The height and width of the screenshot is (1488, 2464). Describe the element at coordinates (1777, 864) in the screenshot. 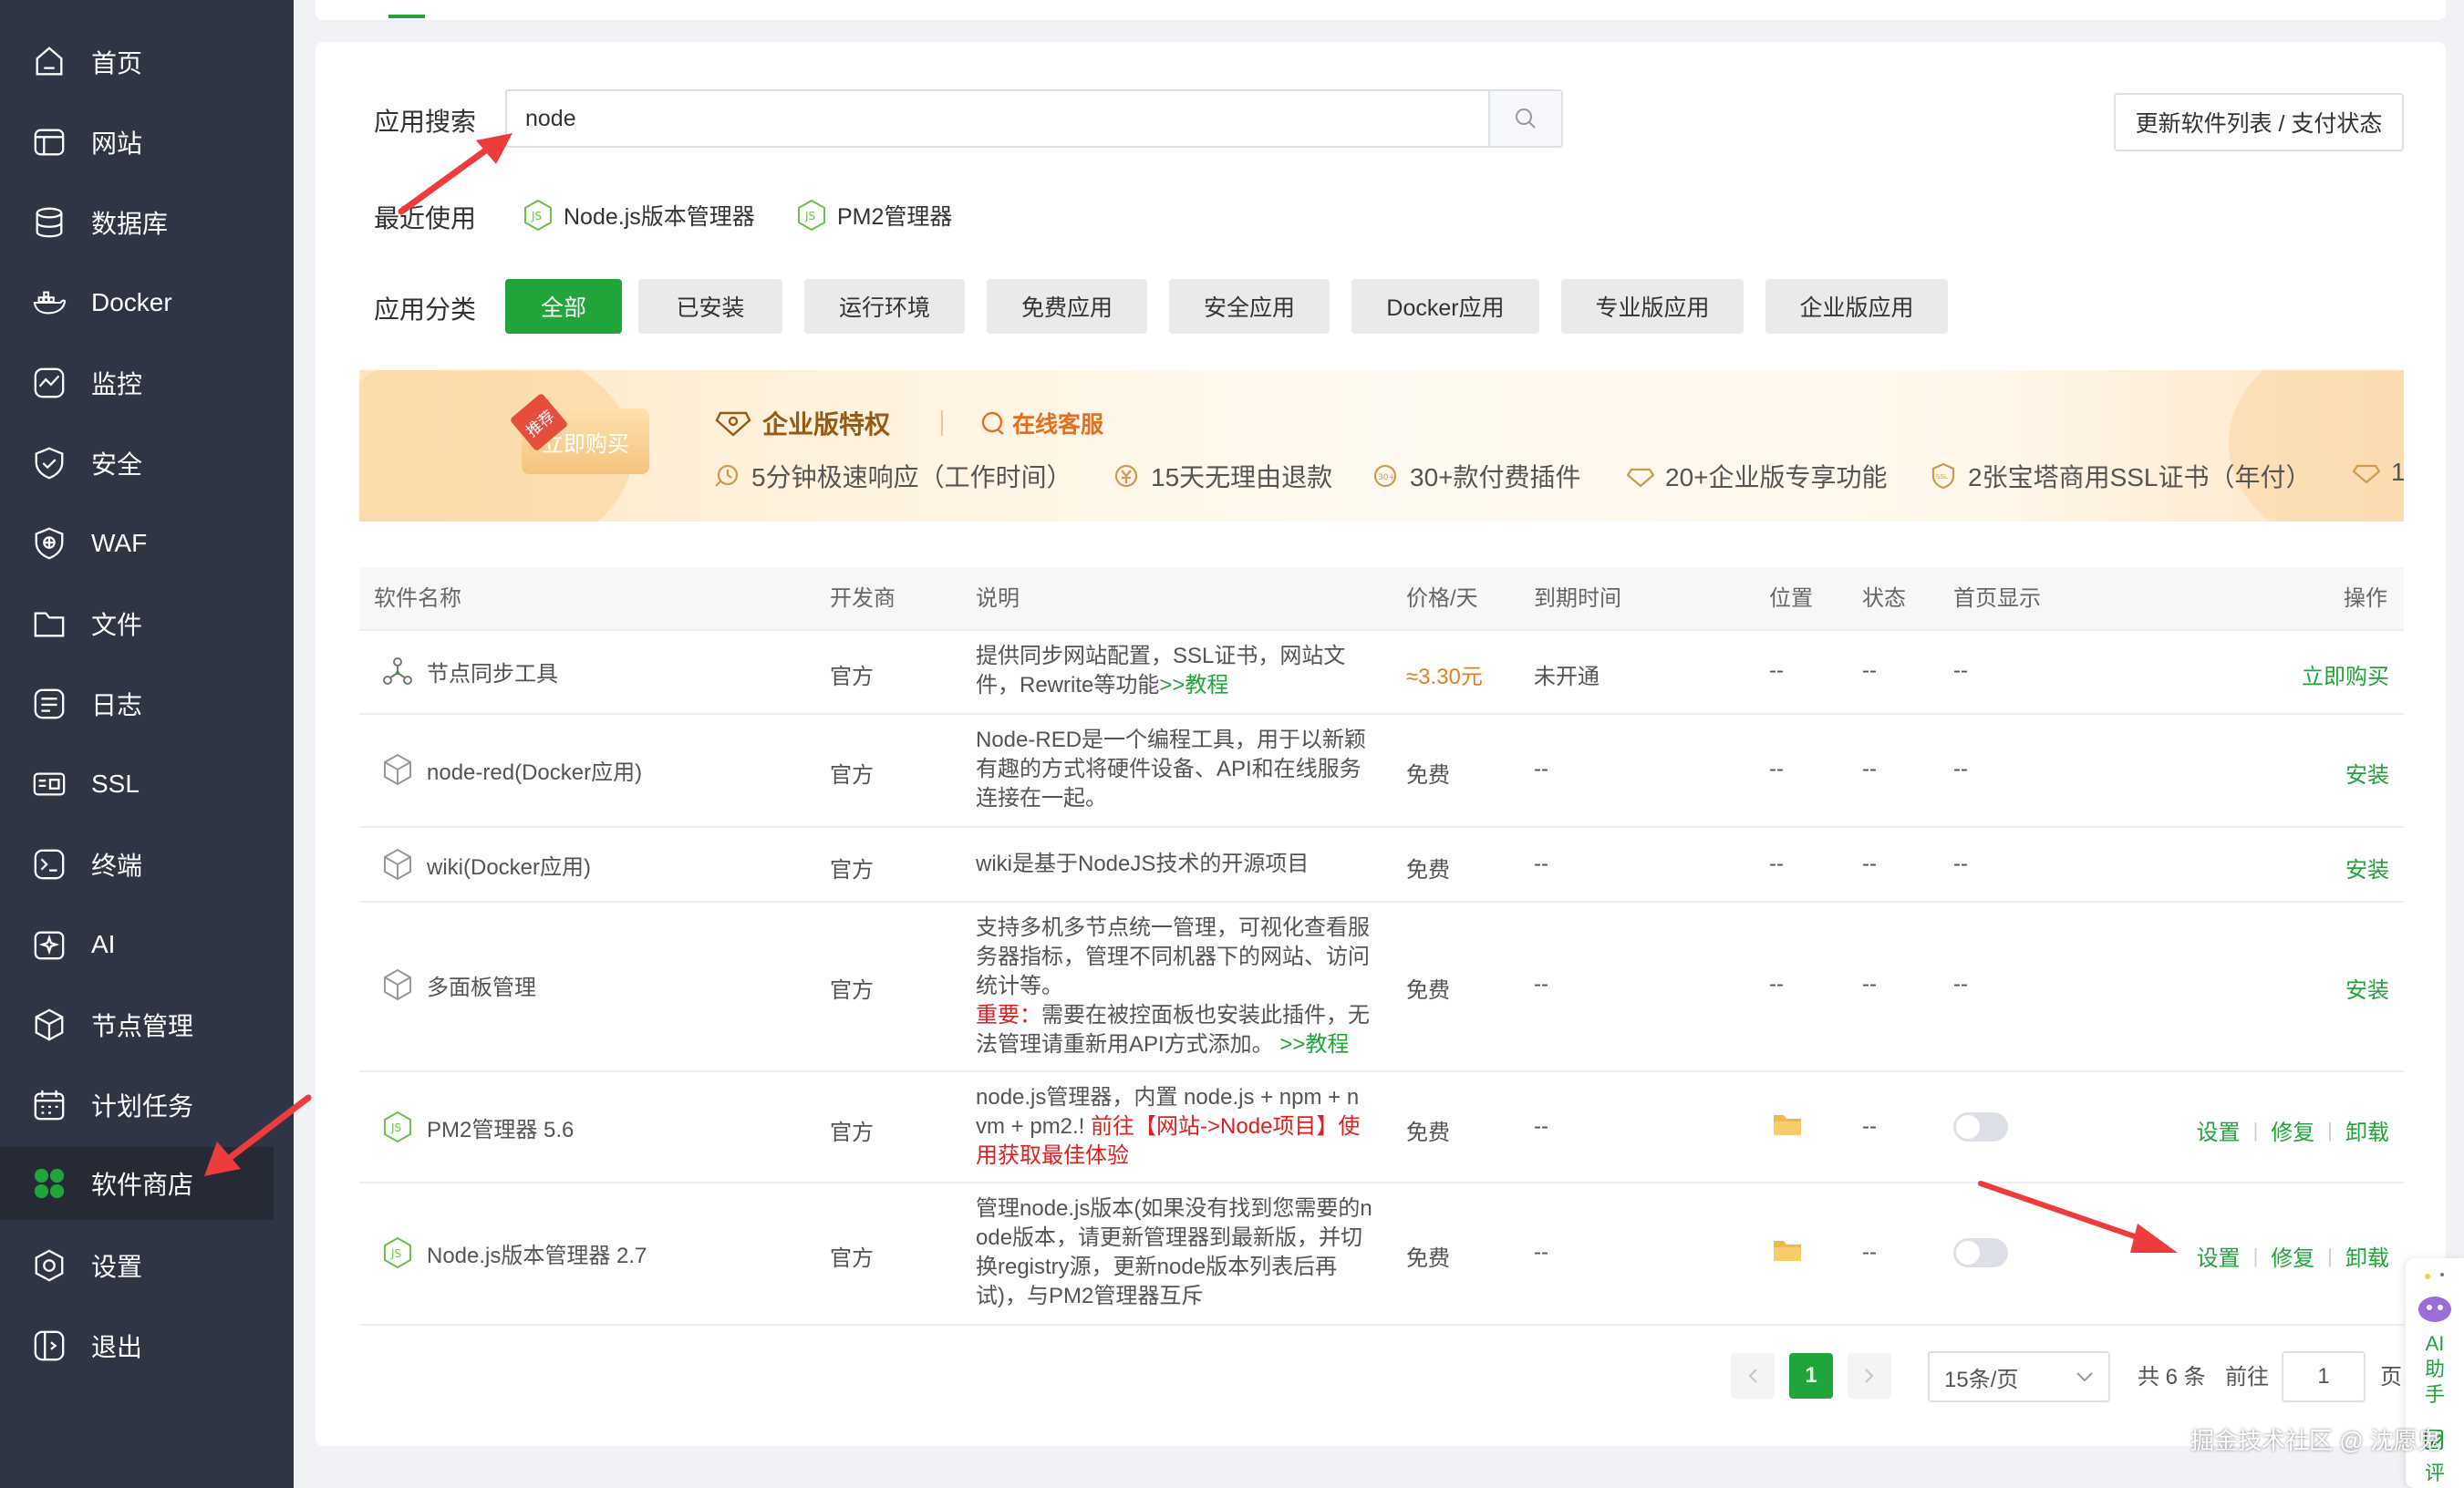

I see `location: --` at that location.